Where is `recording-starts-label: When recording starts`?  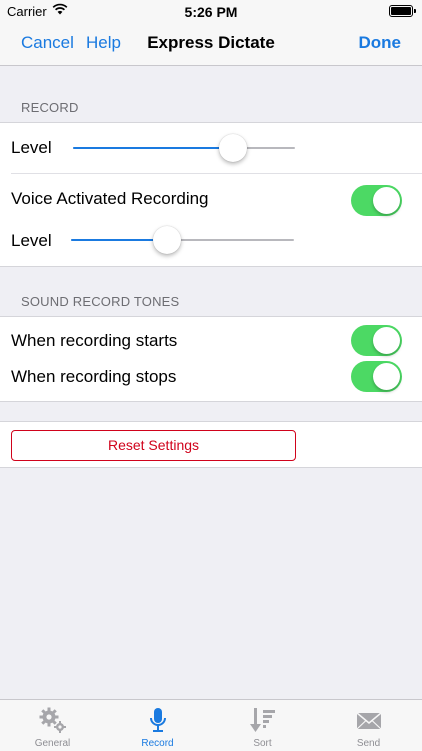 recording-starts-label: When recording starts is located at coordinates (94, 340).